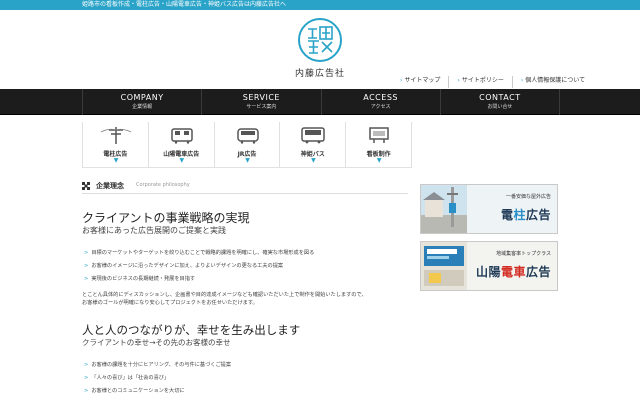  What do you see at coordinates (191, 330) in the screenshot?
I see `heading-secondary: 人と人のつながりが、幸せを生み出します` at bounding box center [191, 330].